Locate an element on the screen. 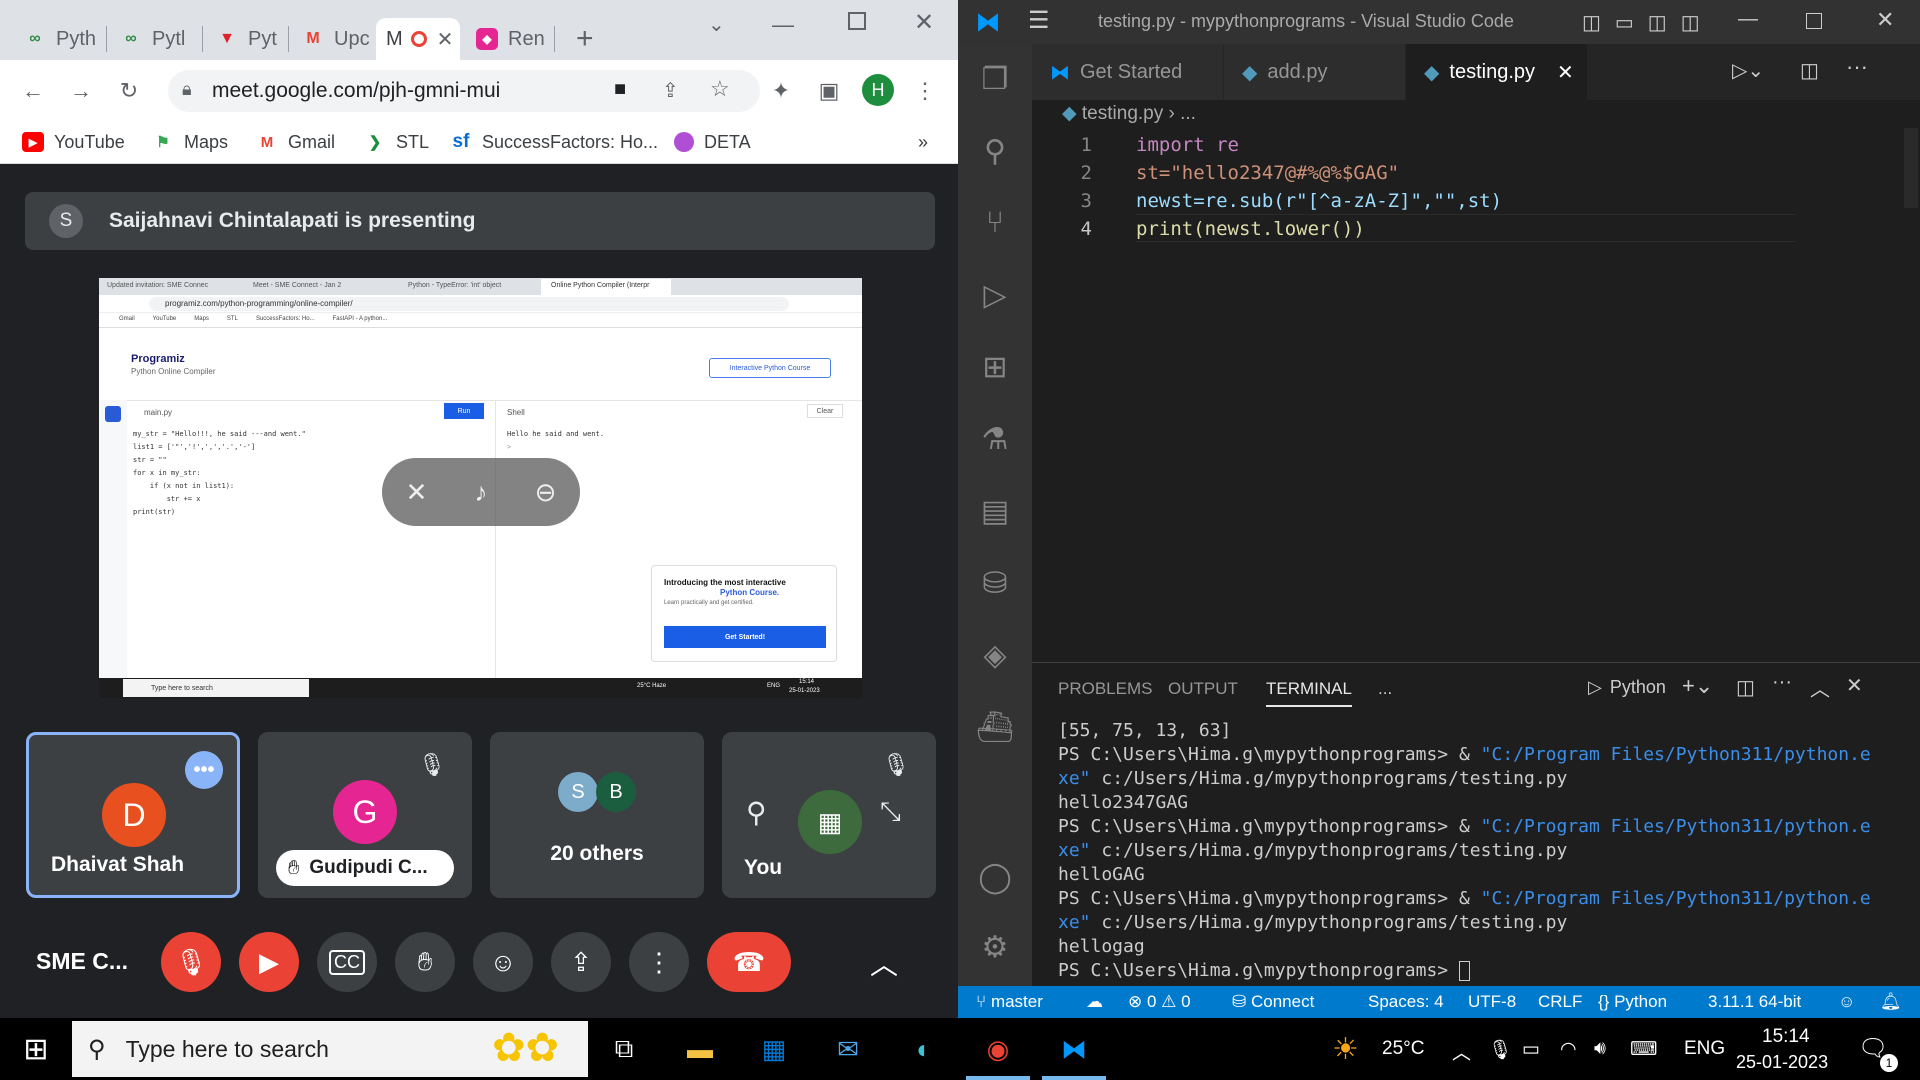 The width and height of the screenshot is (1920, 1080). run-debug-icon: ▷ is located at coordinates (995, 295).